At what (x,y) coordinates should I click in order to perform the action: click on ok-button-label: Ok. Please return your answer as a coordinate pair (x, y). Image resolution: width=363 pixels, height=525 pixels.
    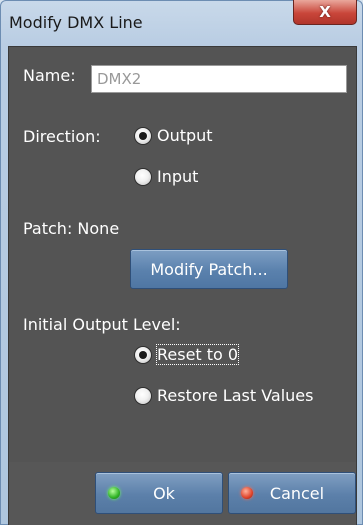
    Looking at the image, I should click on (164, 493).